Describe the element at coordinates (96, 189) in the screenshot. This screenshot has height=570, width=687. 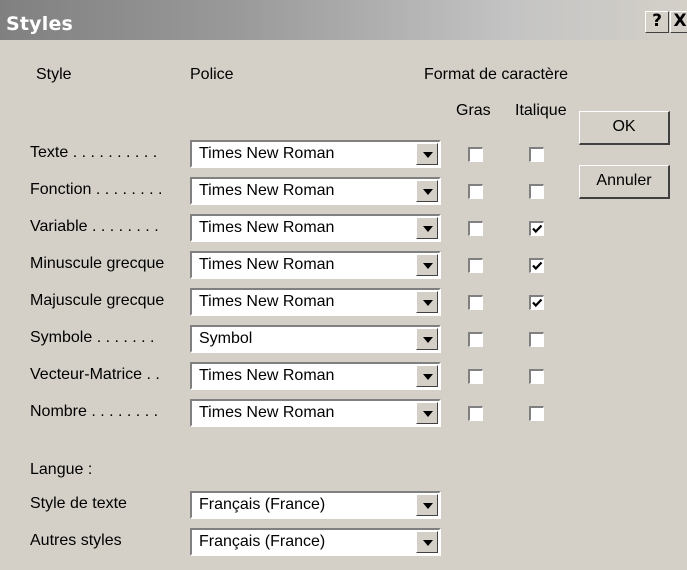
I see `style-row-label: Fonction . . . . . . . .` at that location.